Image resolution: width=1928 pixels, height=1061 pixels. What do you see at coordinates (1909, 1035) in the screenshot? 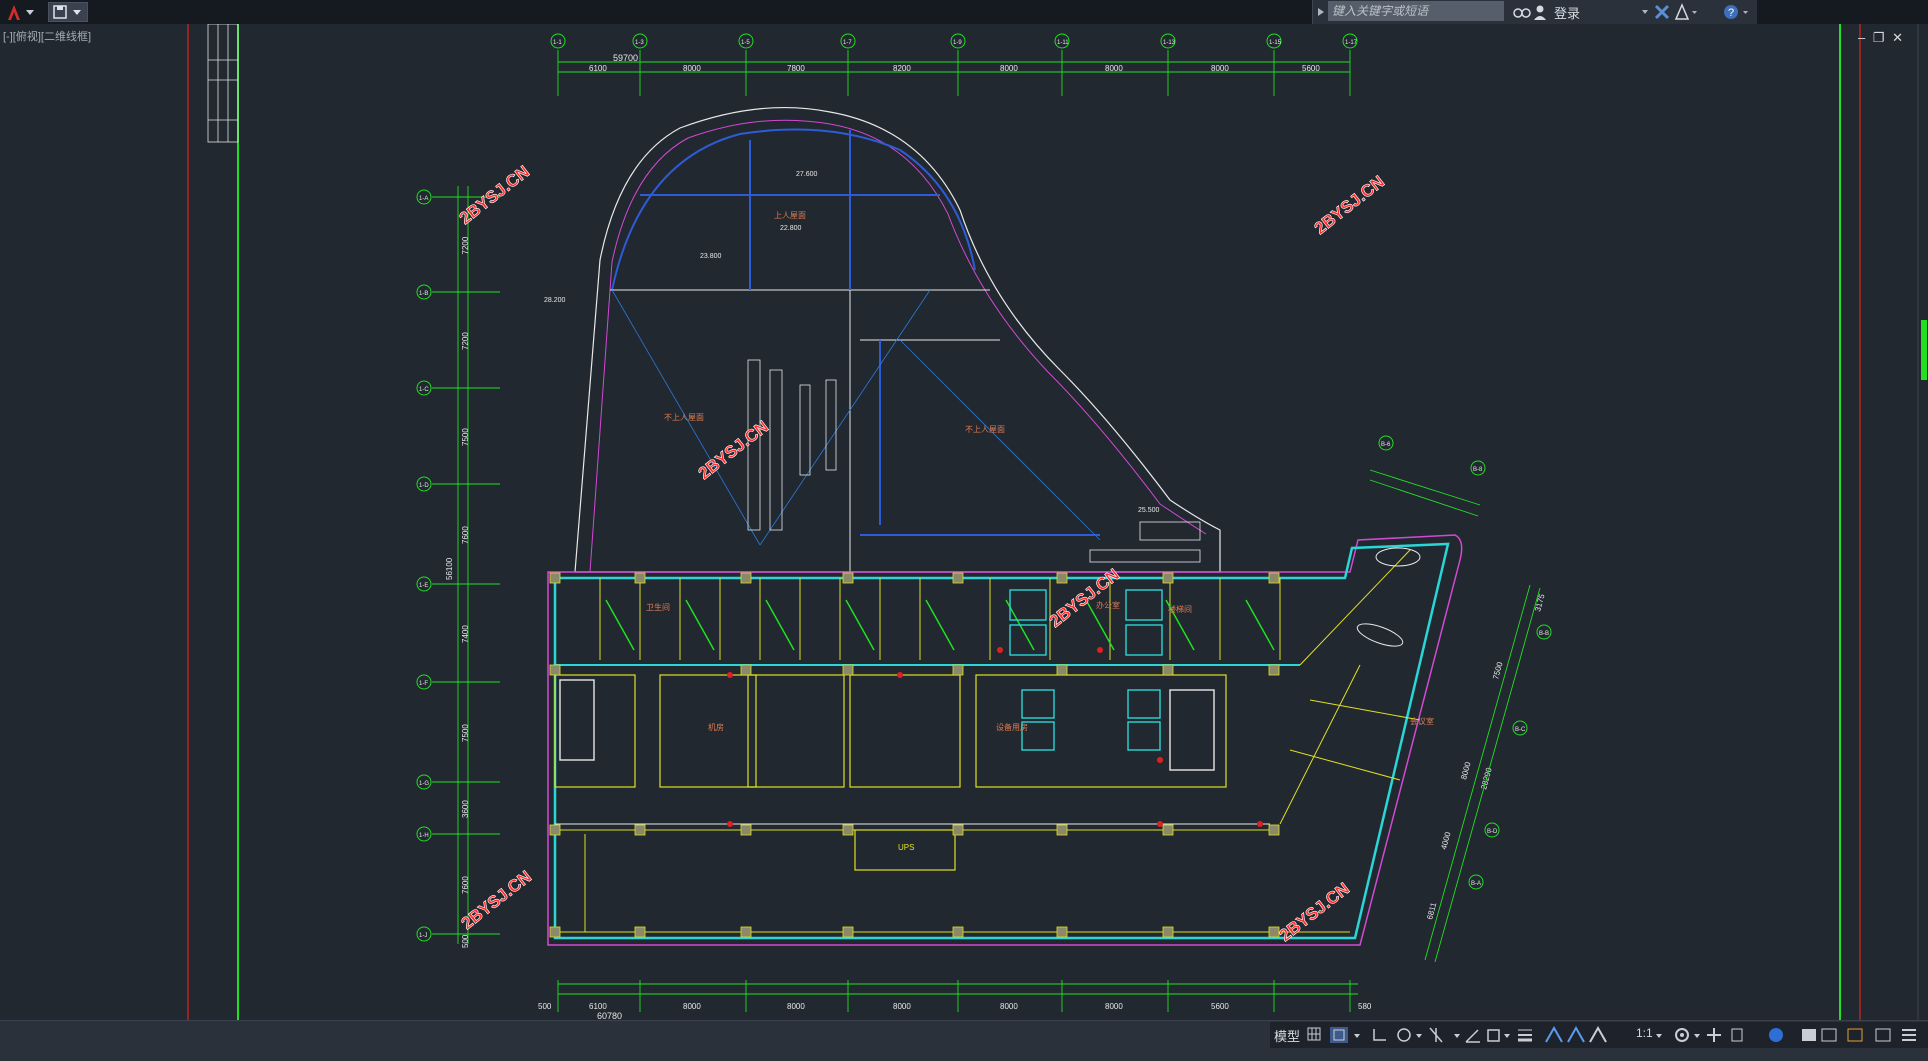
I see `customize-menu-icon` at bounding box center [1909, 1035].